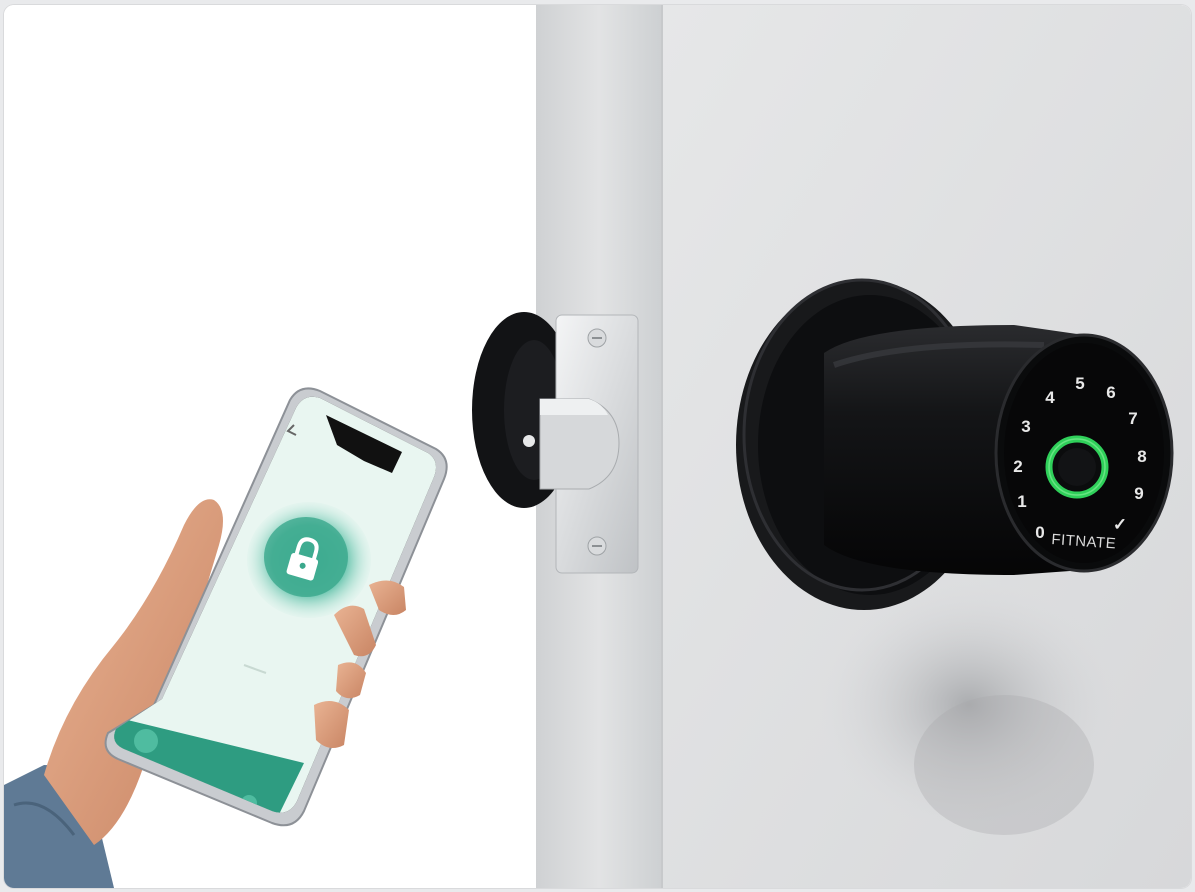 Image resolution: width=1195 pixels, height=892 pixels. I want to click on key-icon, so click(146, 741).